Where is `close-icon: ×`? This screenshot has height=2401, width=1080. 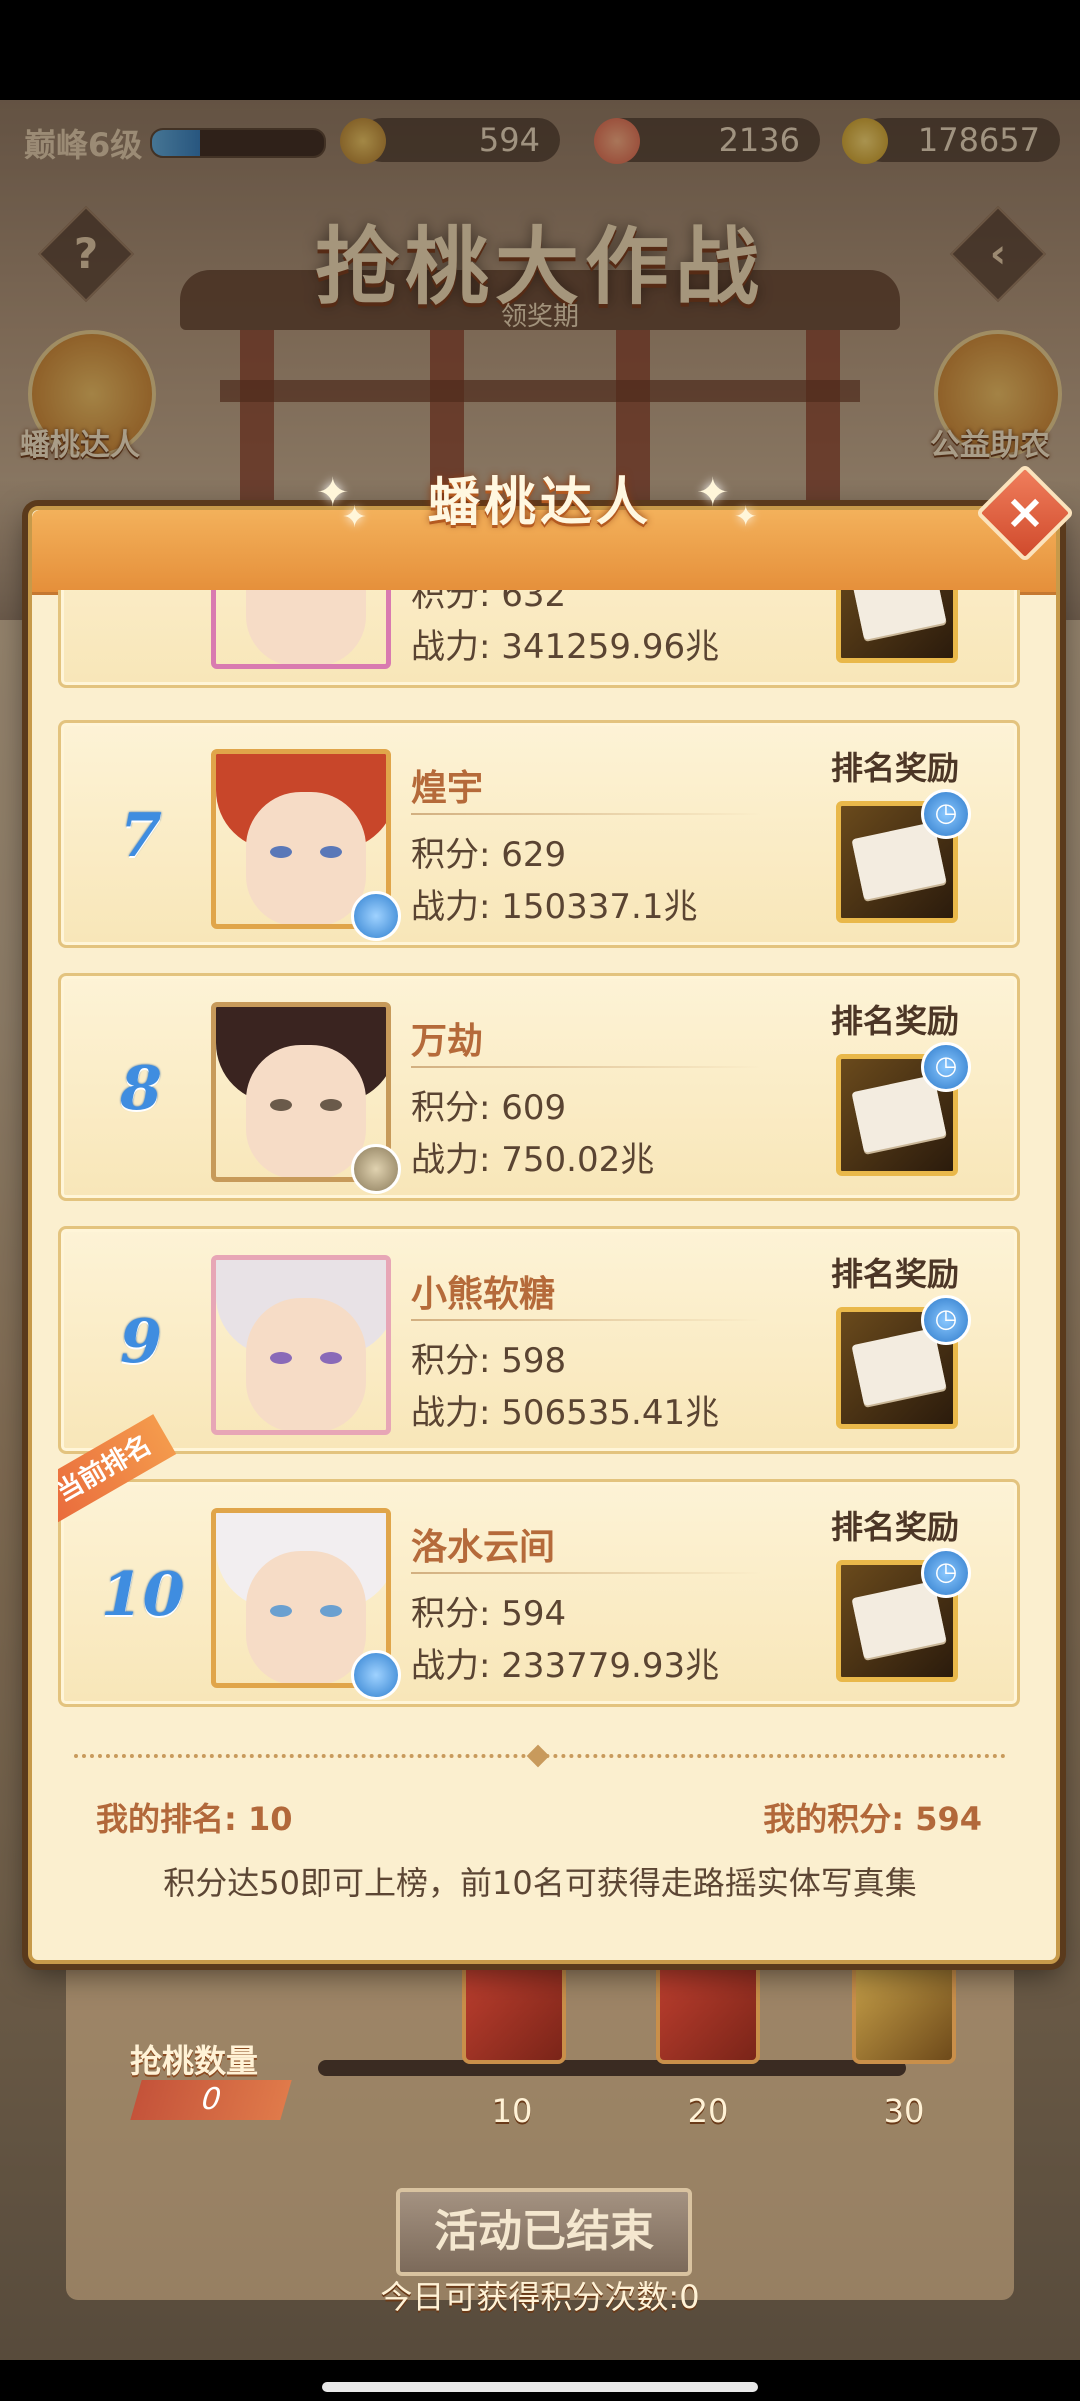 close-icon: × is located at coordinates (1025, 512).